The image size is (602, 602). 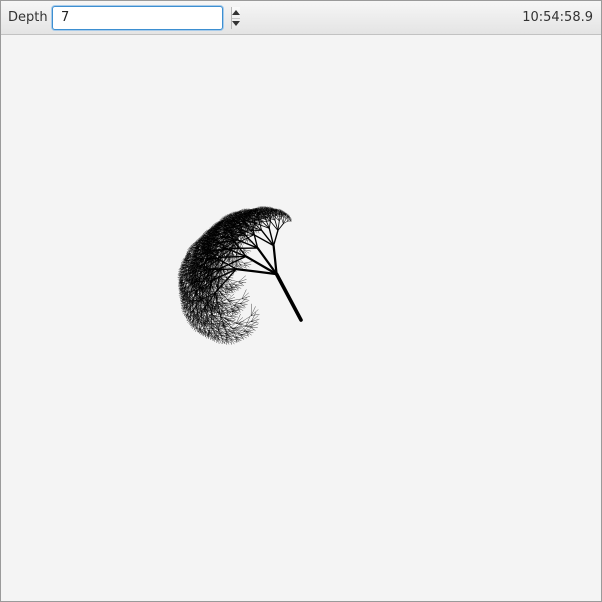 I want to click on tree-canvas, so click(x=240, y=275).